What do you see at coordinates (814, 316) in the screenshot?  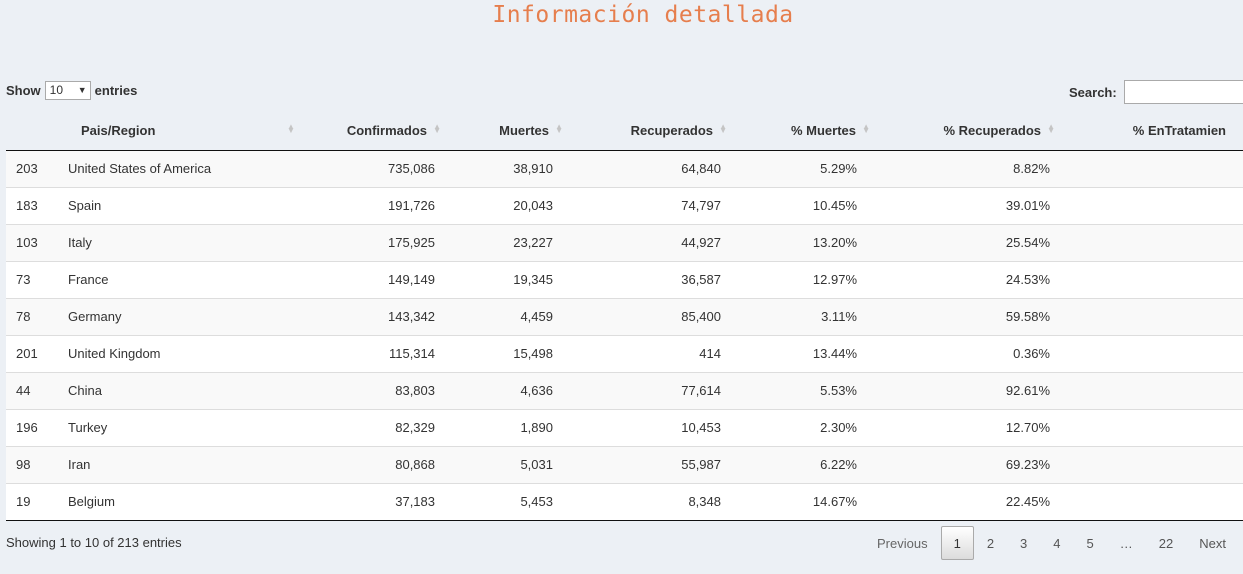 I see `cell-pct-muertes: 3.11%` at bounding box center [814, 316].